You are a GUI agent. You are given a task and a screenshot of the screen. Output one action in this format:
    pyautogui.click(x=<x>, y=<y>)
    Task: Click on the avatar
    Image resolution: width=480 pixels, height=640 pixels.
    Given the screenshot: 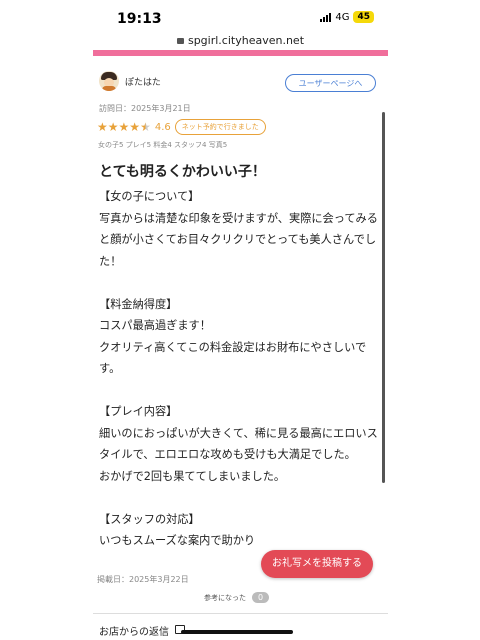 What is the action you would take?
    pyautogui.click(x=109, y=81)
    